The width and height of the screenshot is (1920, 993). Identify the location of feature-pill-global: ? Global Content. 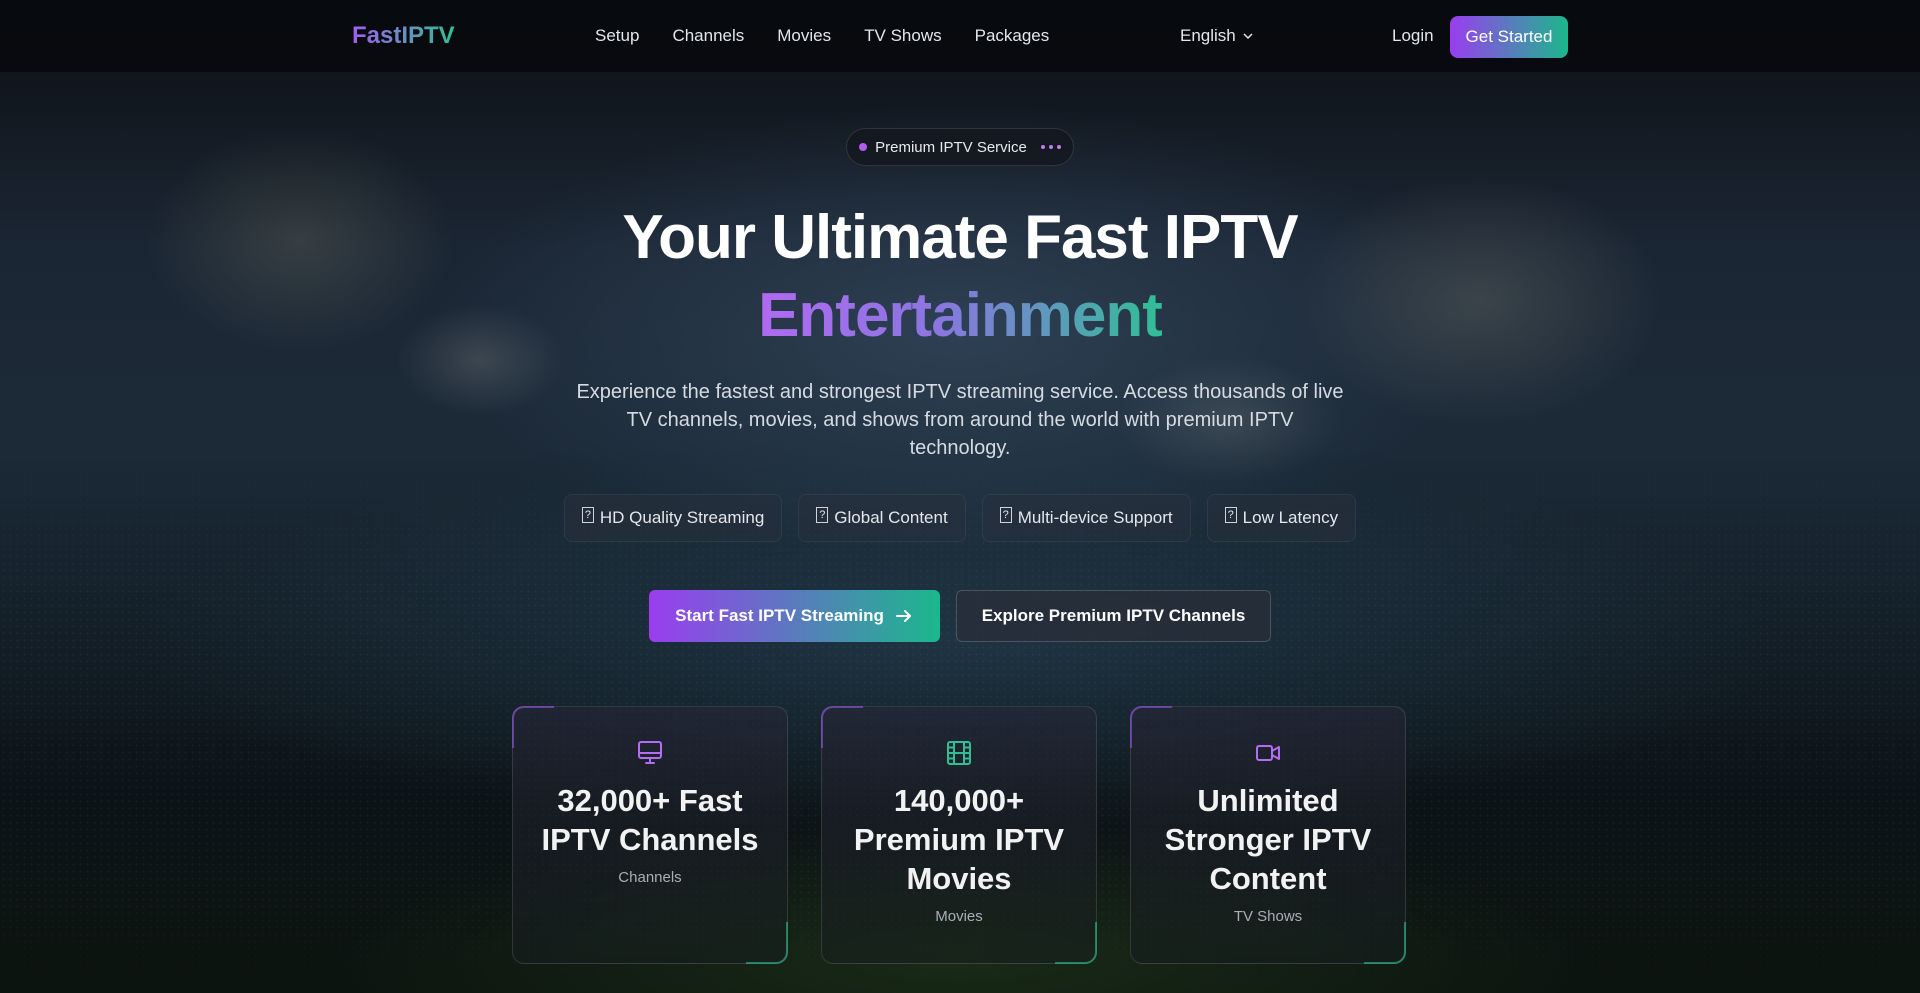
(882, 518).